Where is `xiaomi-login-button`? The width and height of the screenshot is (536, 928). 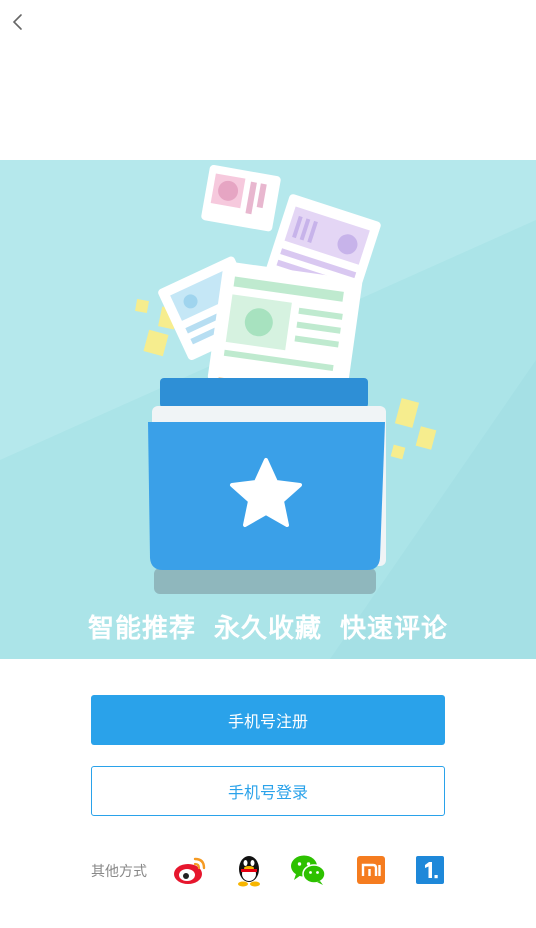
xiaomi-login-button is located at coordinates (371, 870).